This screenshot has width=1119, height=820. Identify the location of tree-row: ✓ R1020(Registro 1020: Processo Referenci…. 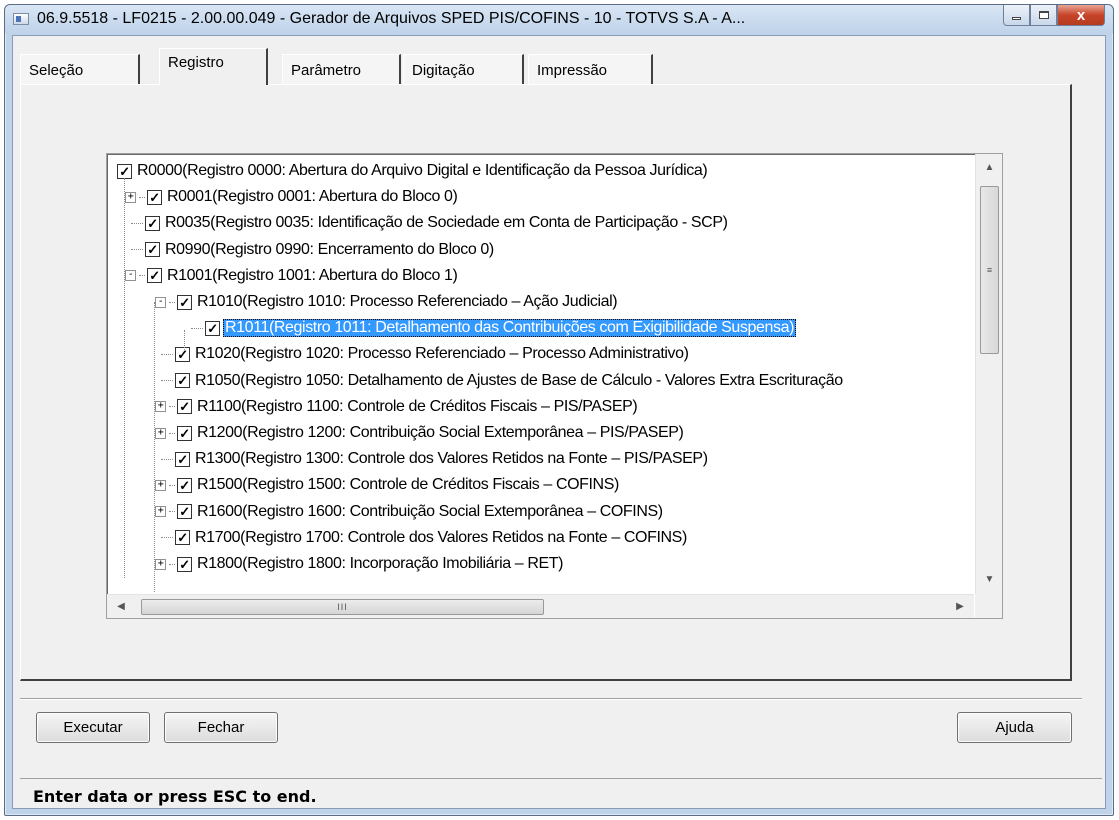
(423, 354).